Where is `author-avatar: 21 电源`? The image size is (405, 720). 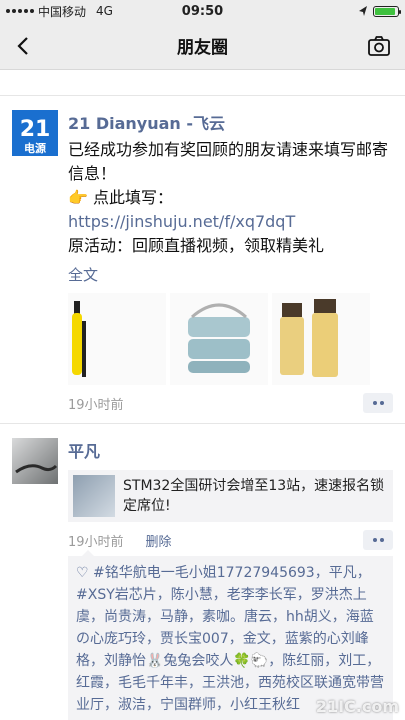 author-avatar: 21 电源 is located at coordinates (35, 133).